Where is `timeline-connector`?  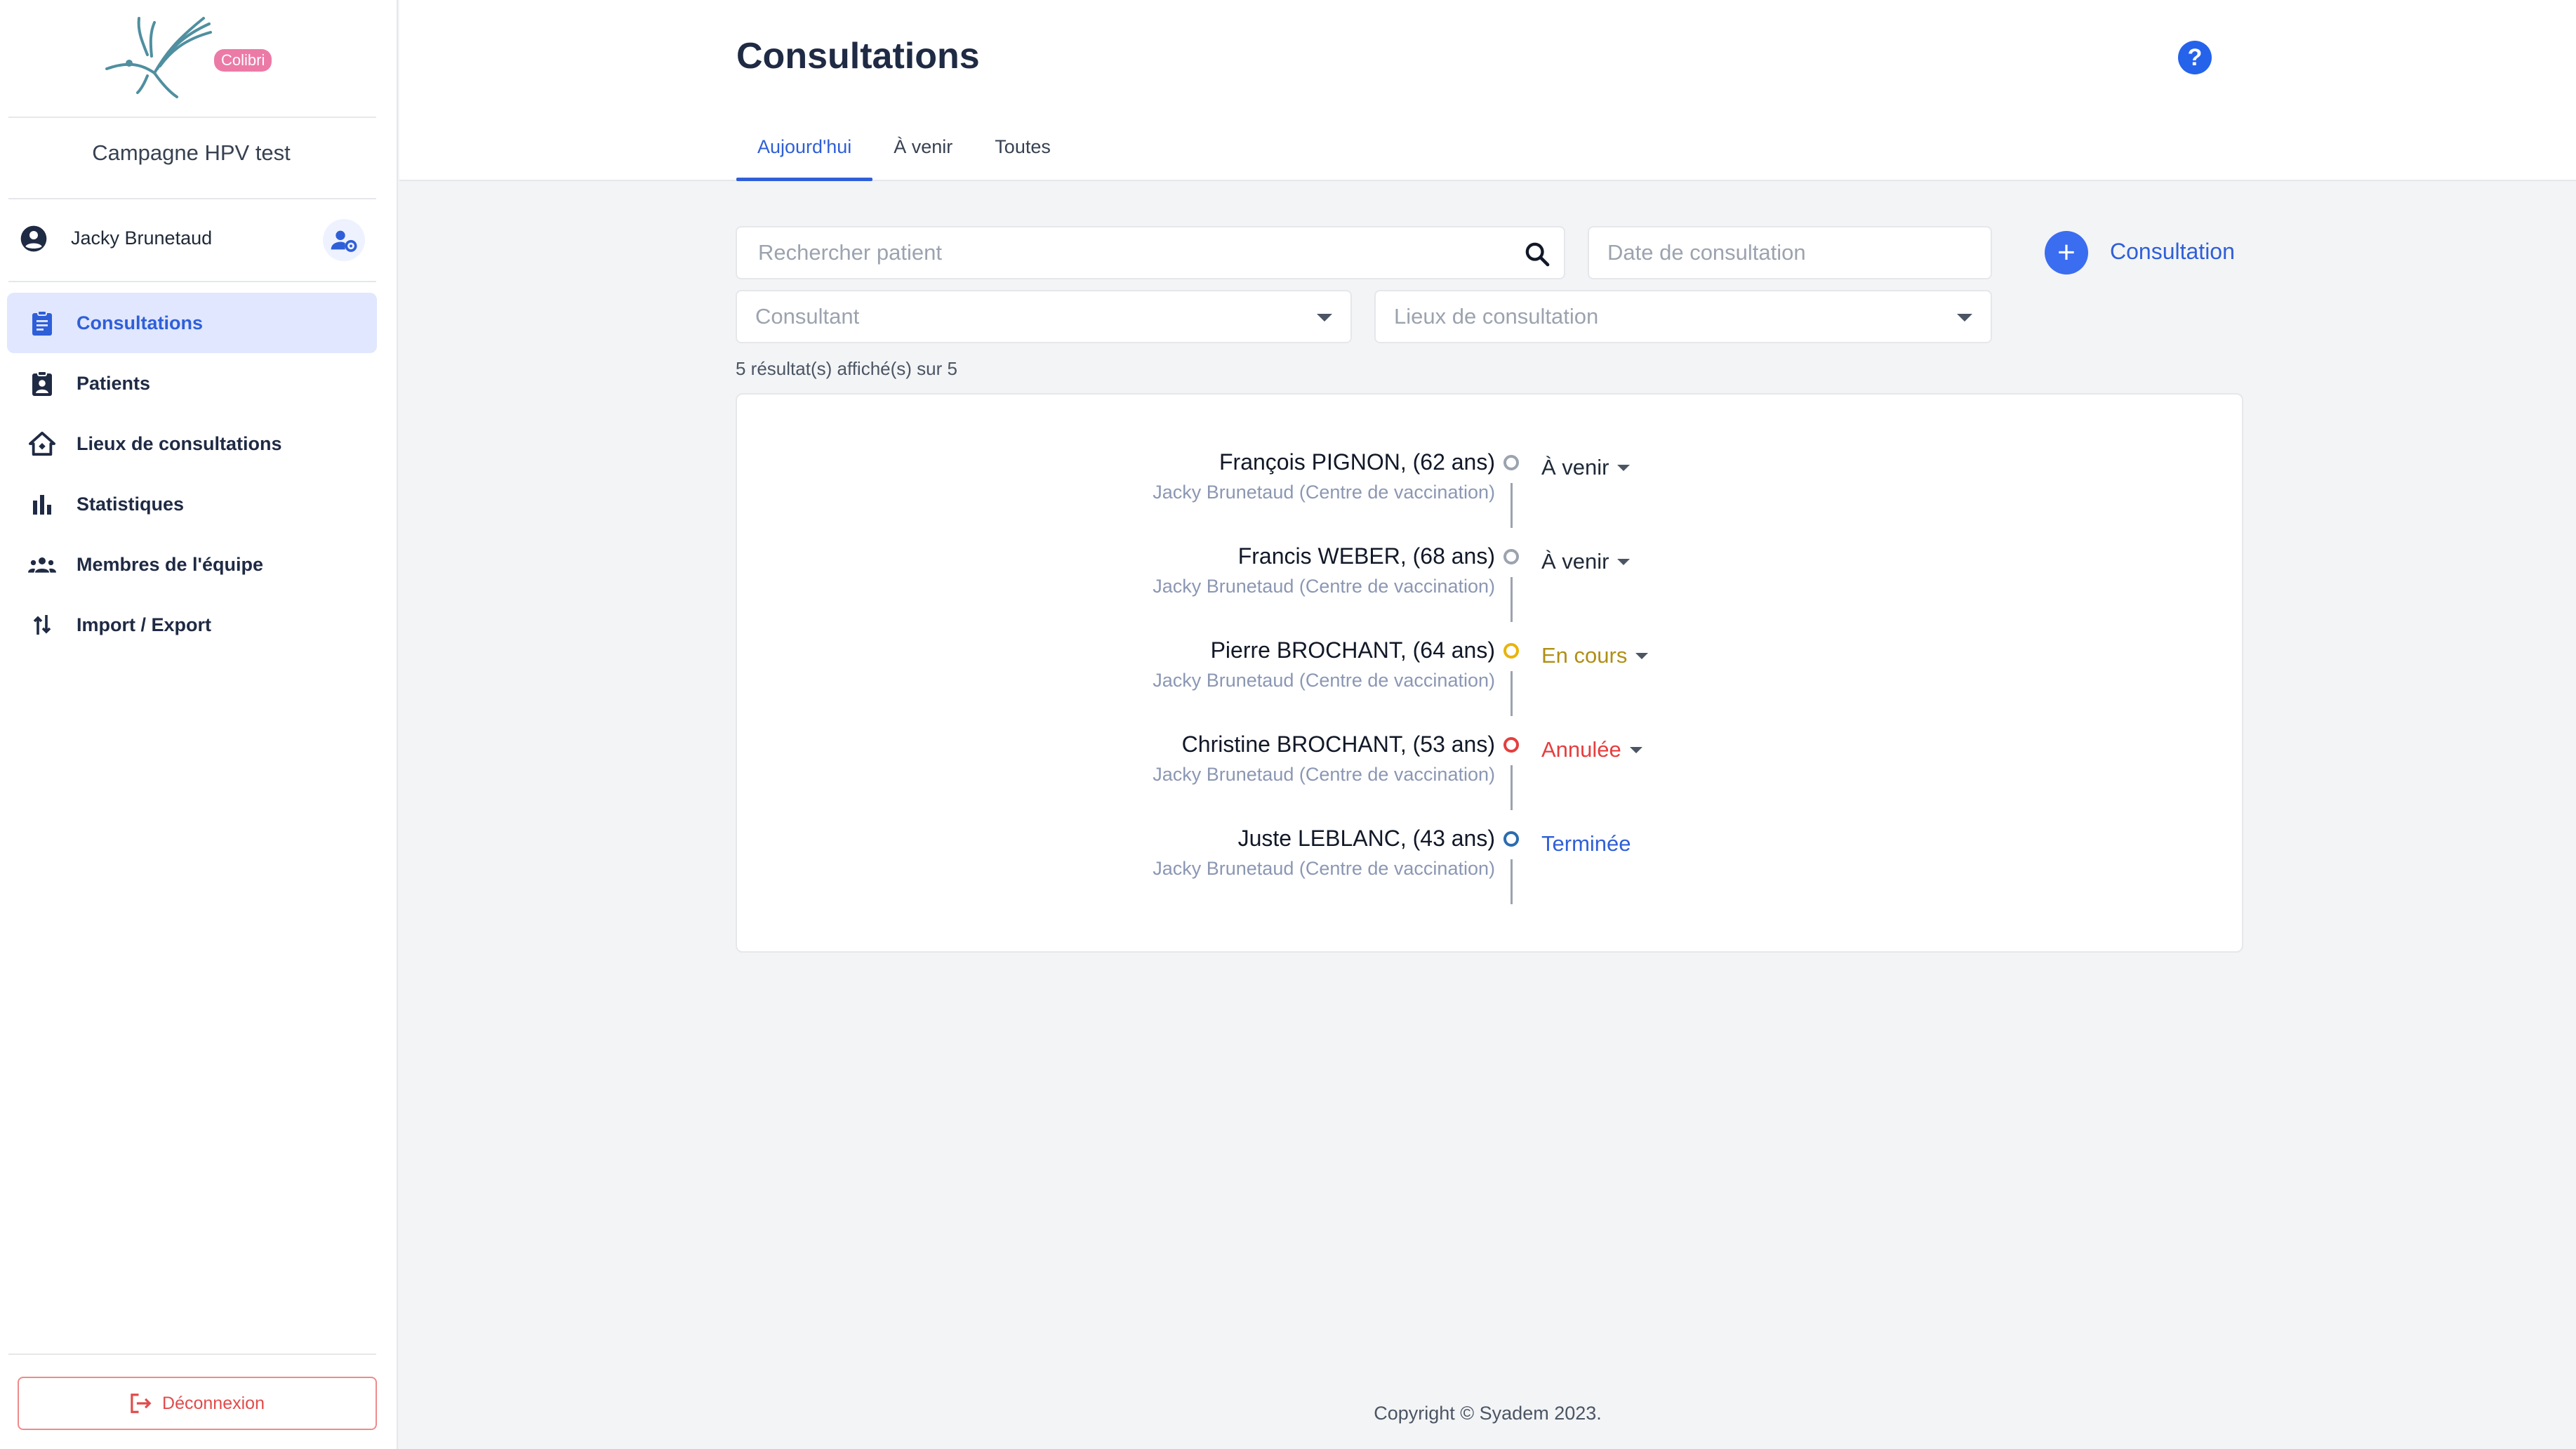 timeline-connector is located at coordinates (1512, 882).